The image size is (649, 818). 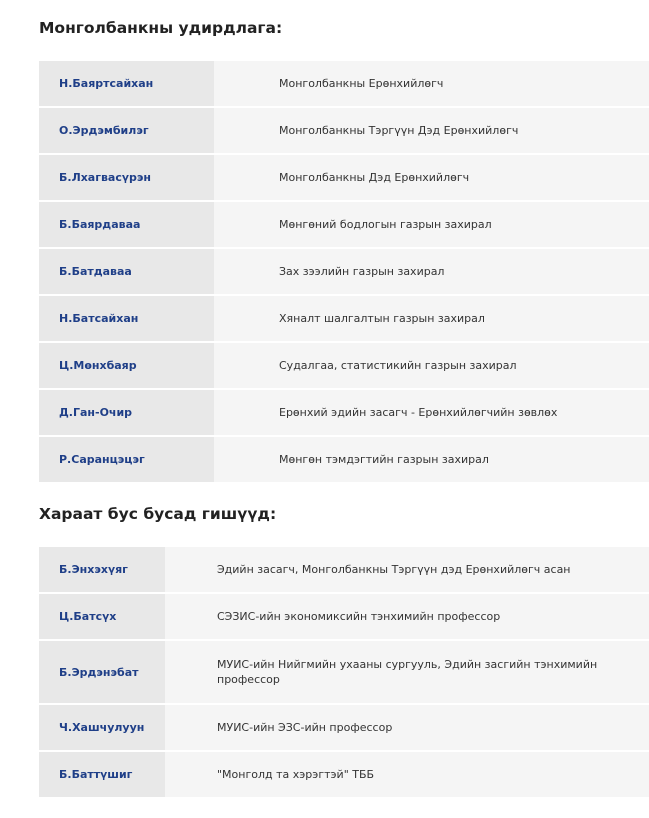 I want to click on member-position: Мөнгөн тэмдэгтийн газрын захирал, so click(x=431, y=460).